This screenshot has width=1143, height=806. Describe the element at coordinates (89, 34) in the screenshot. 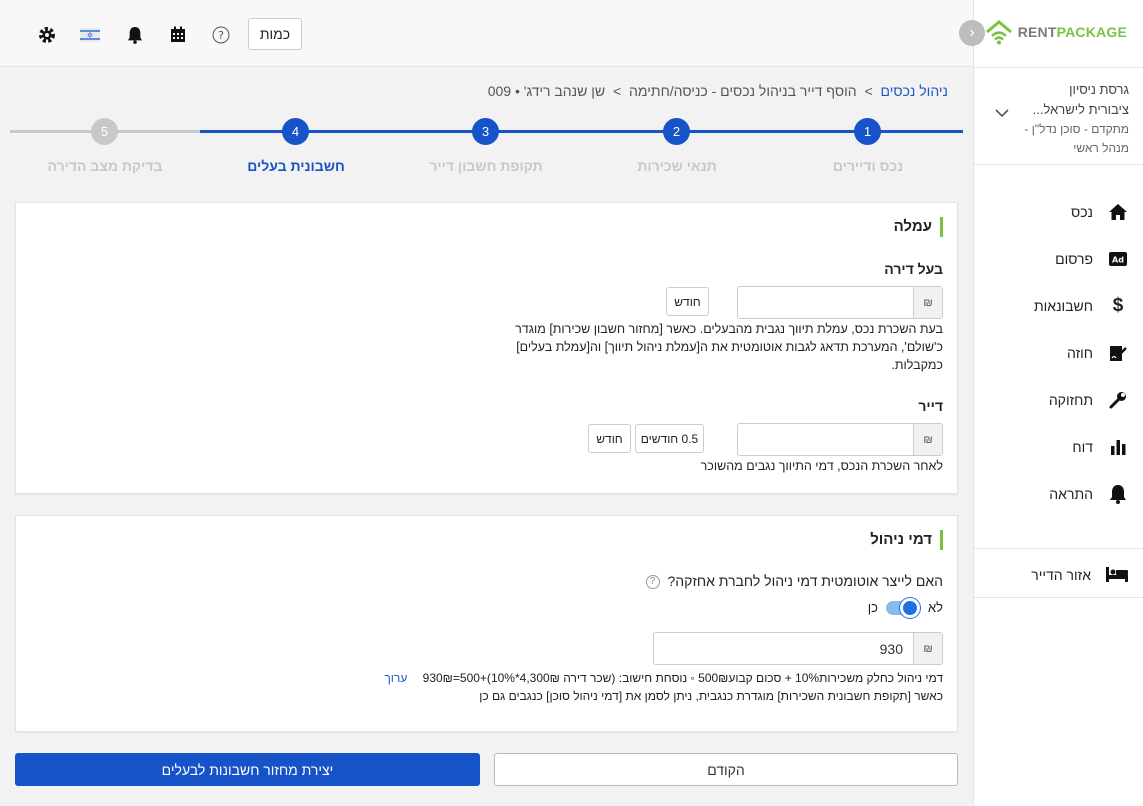

I see `israel-flag-icon` at that location.